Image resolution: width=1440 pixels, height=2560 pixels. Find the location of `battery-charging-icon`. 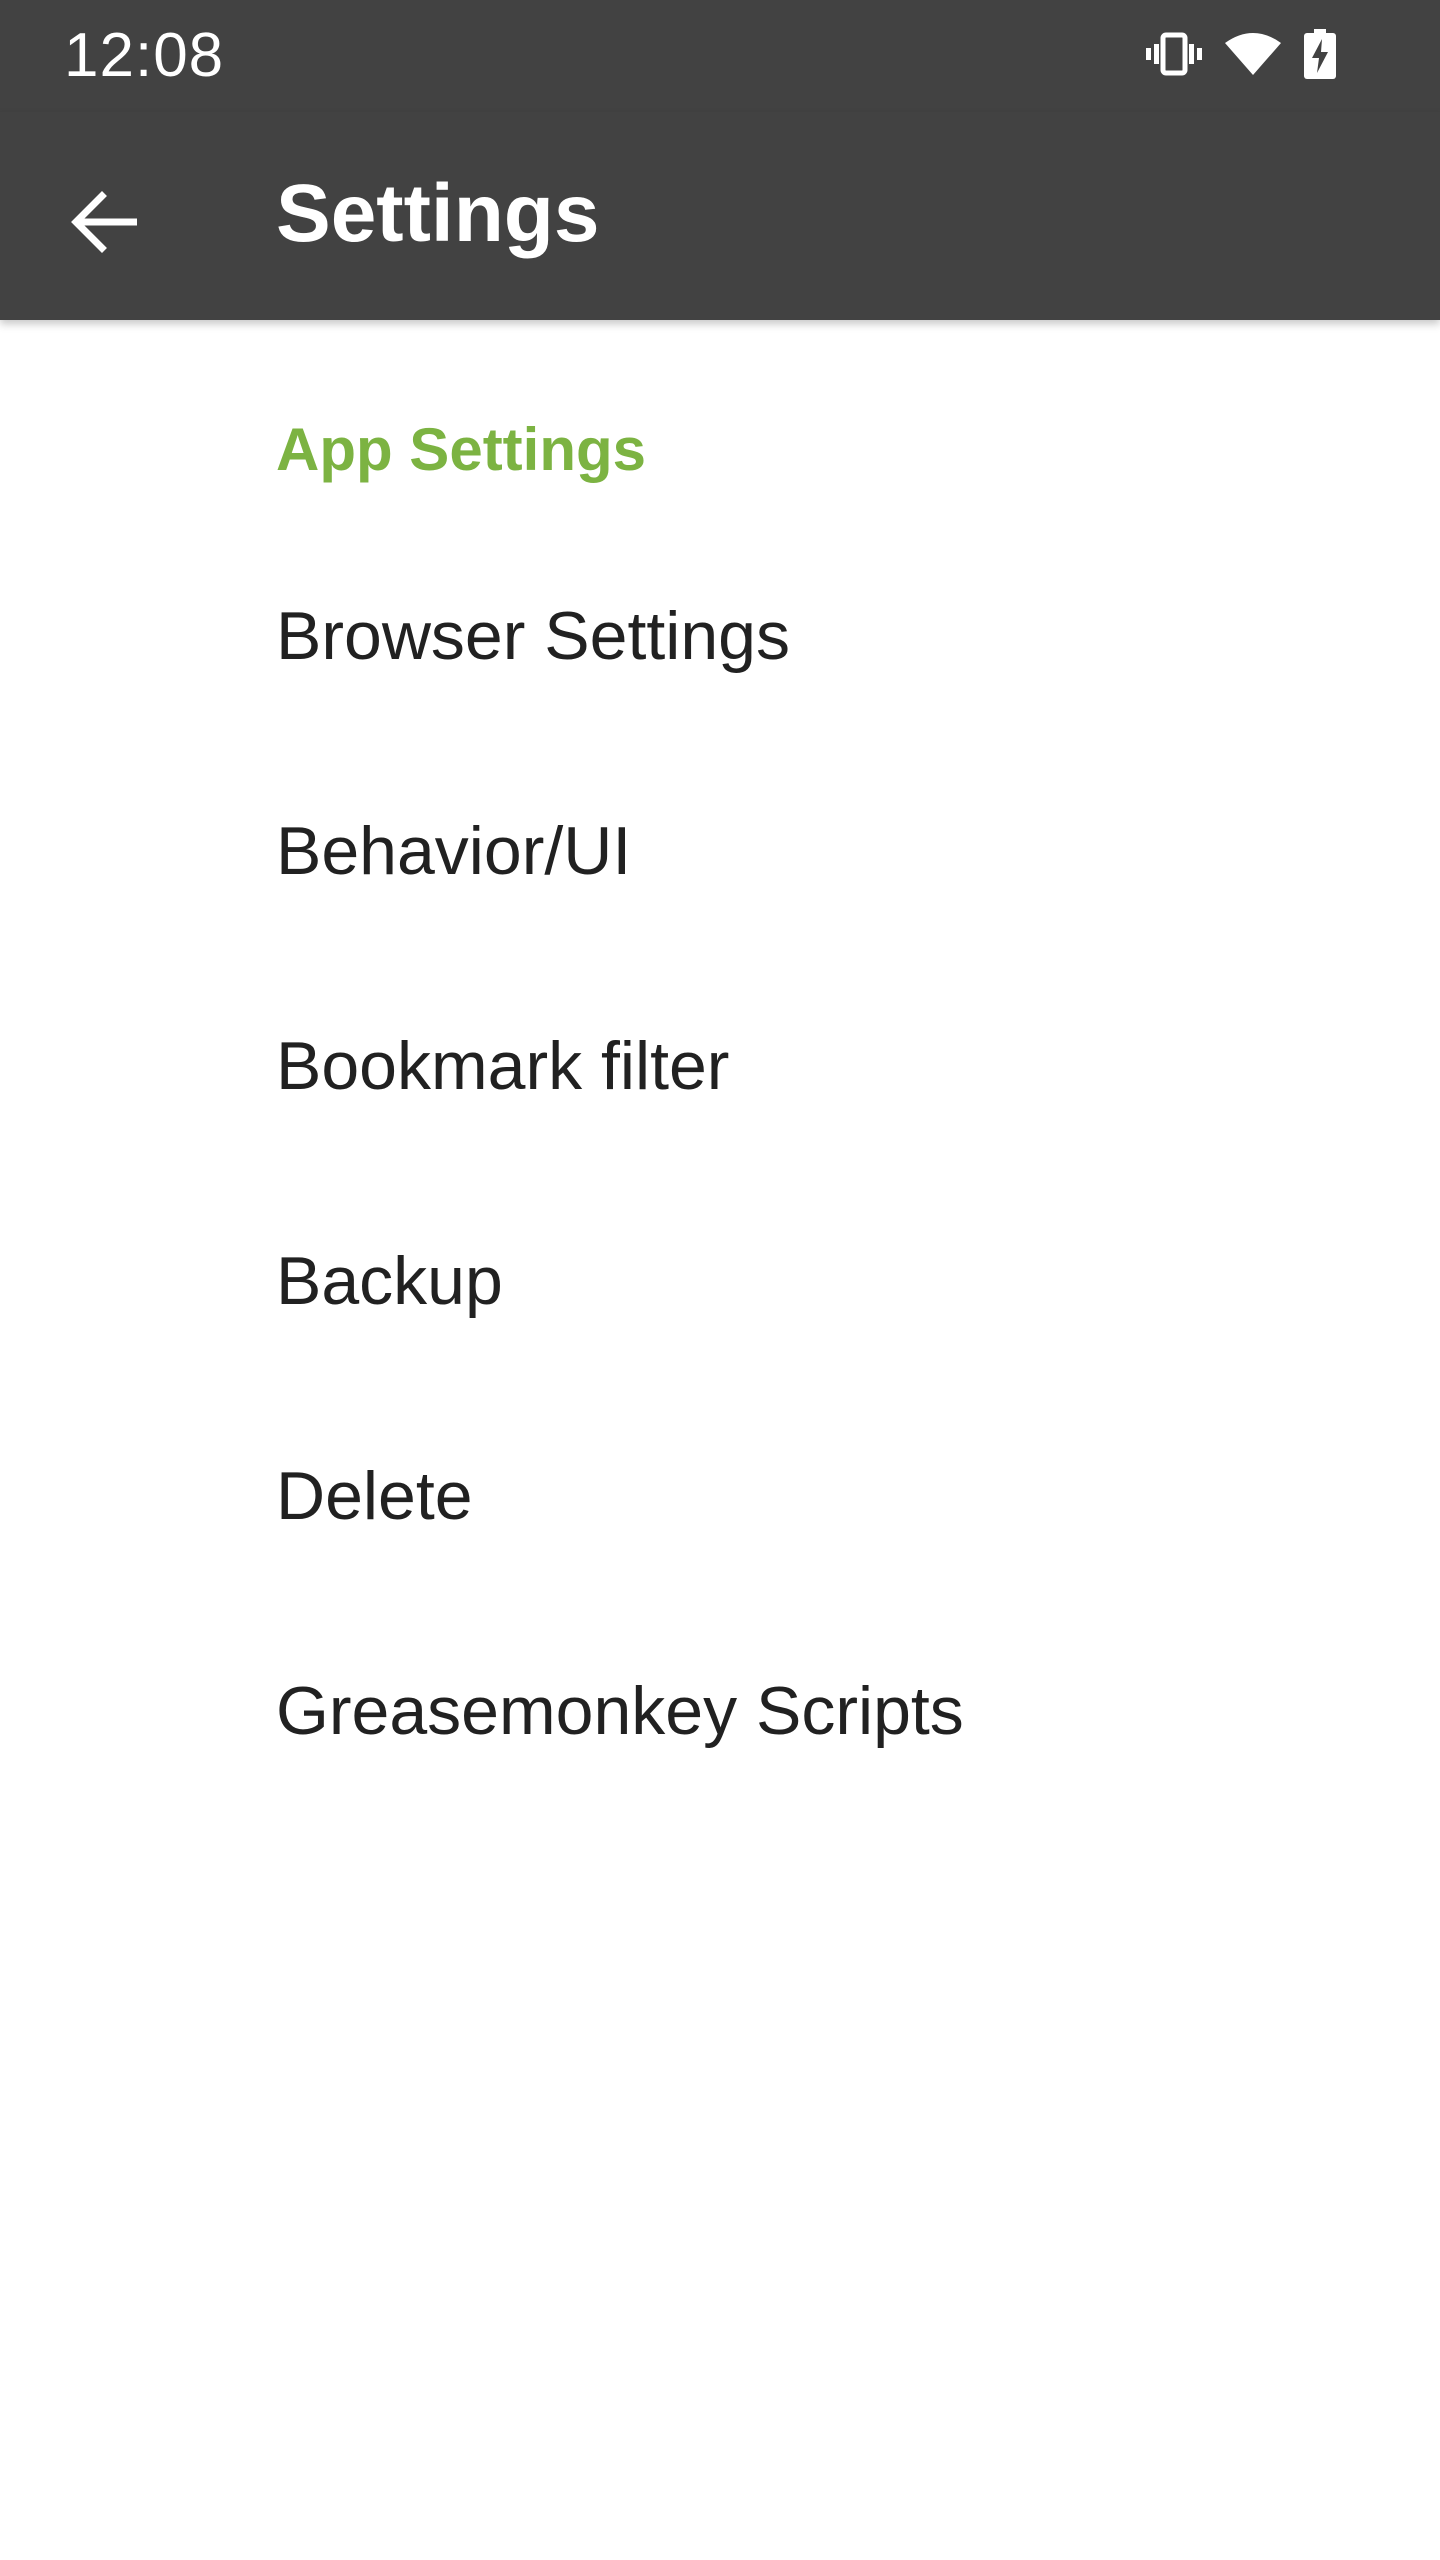

battery-charging-icon is located at coordinates (1320, 54).